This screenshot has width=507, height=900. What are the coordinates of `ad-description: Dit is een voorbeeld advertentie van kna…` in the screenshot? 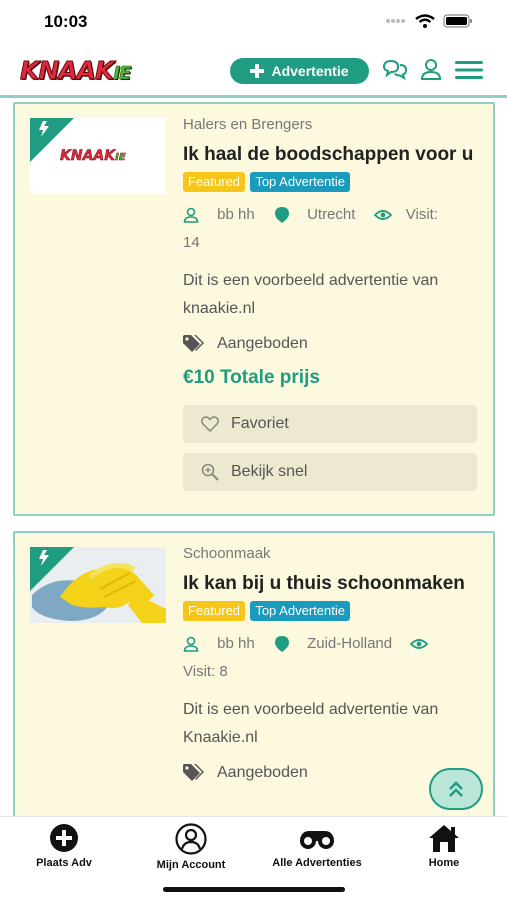 It's located at (311, 295).